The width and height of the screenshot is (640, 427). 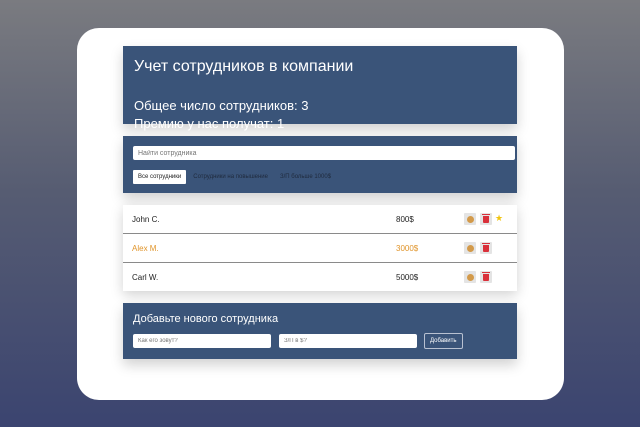 I want to click on employee-salary: 3000$, so click(x=407, y=248).